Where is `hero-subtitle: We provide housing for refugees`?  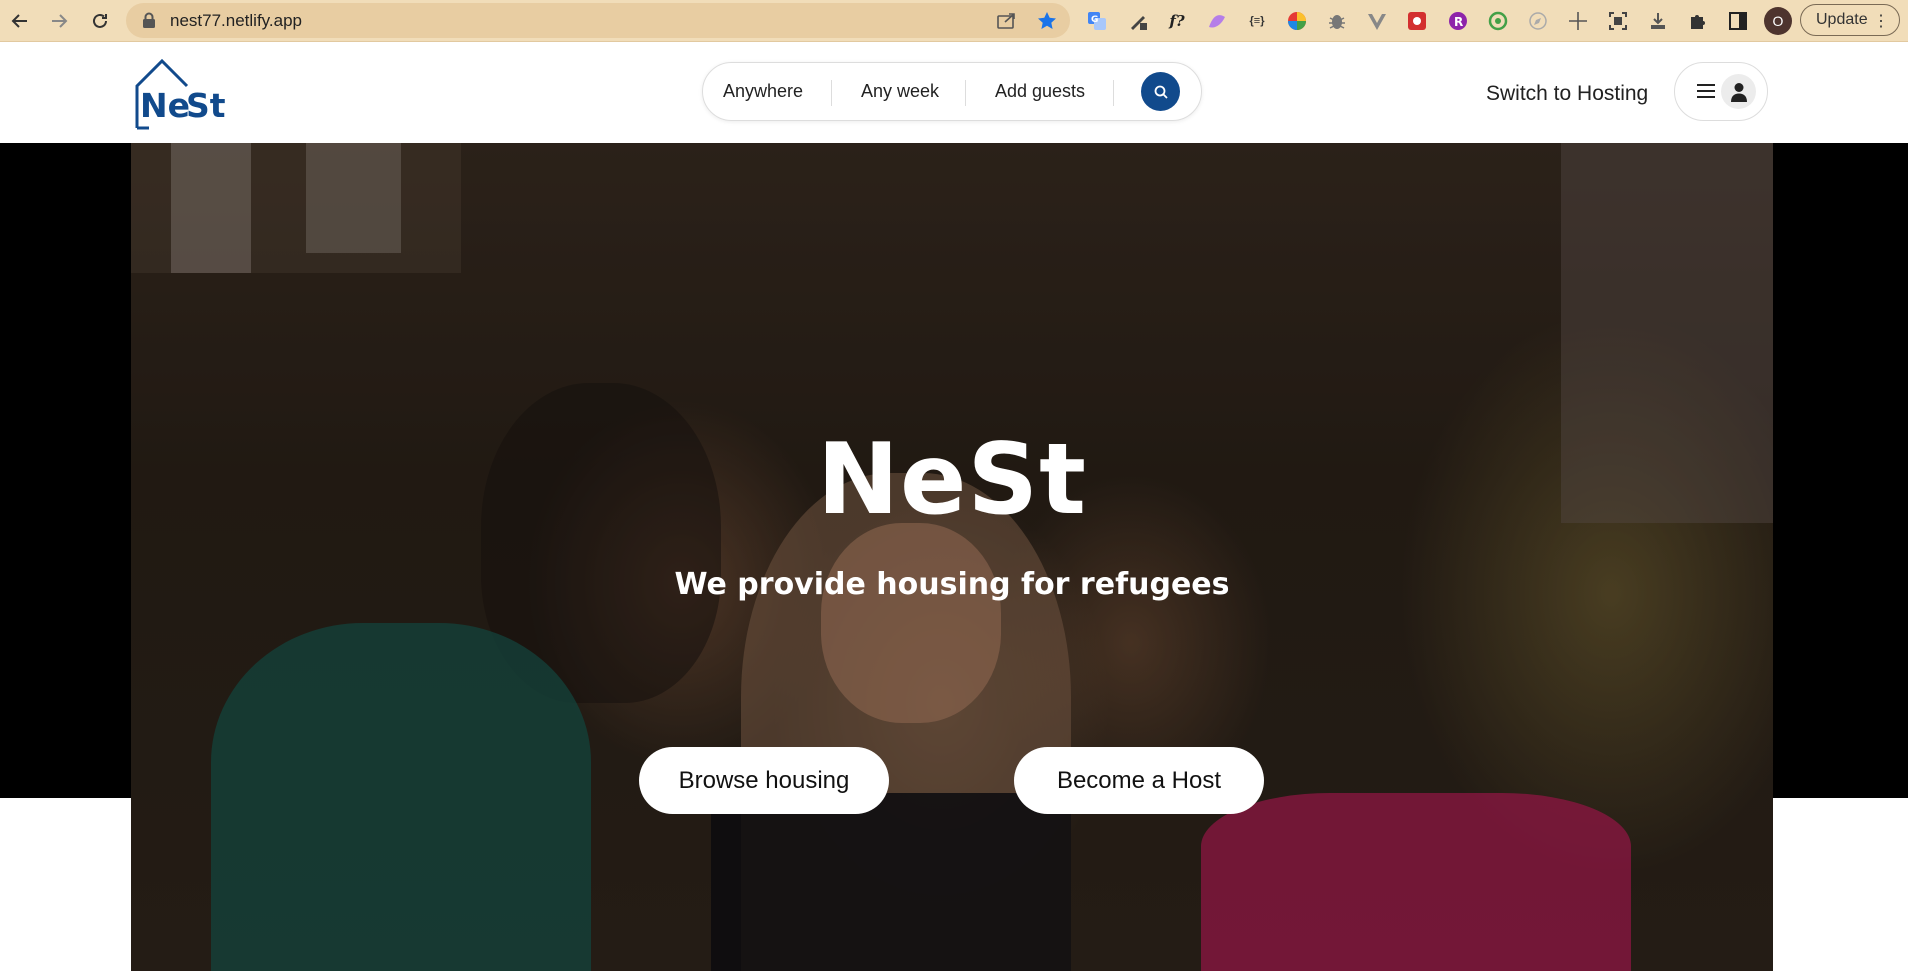 hero-subtitle: We provide housing for refugees is located at coordinates (952, 584).